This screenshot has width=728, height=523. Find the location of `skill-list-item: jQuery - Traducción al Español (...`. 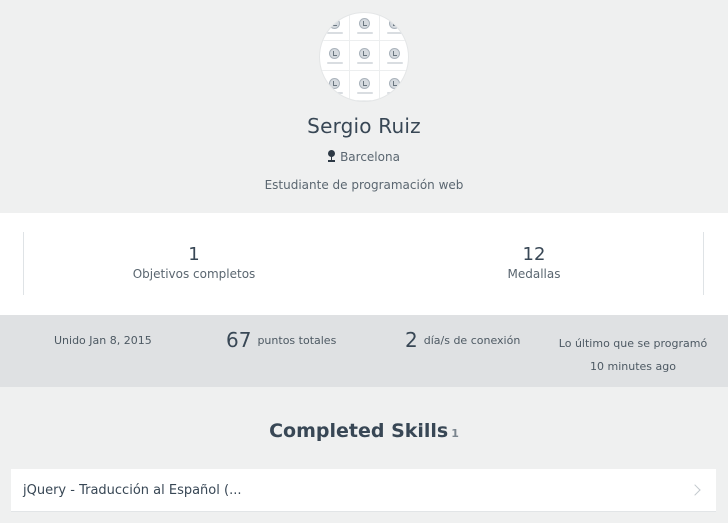

skill-list-item: jQuery - Traducción al Español (... is located at coordinates (363, 490).